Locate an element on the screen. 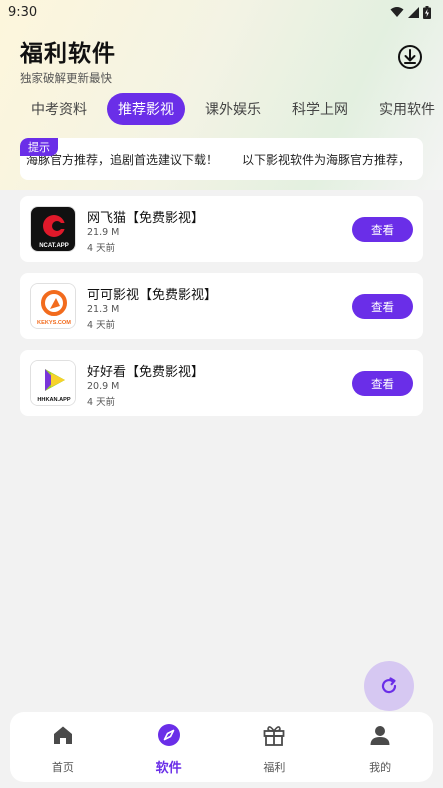 The width and height of the screenshot is (443, 788). nav-label: 我的 is located at coordinates (380, 767).